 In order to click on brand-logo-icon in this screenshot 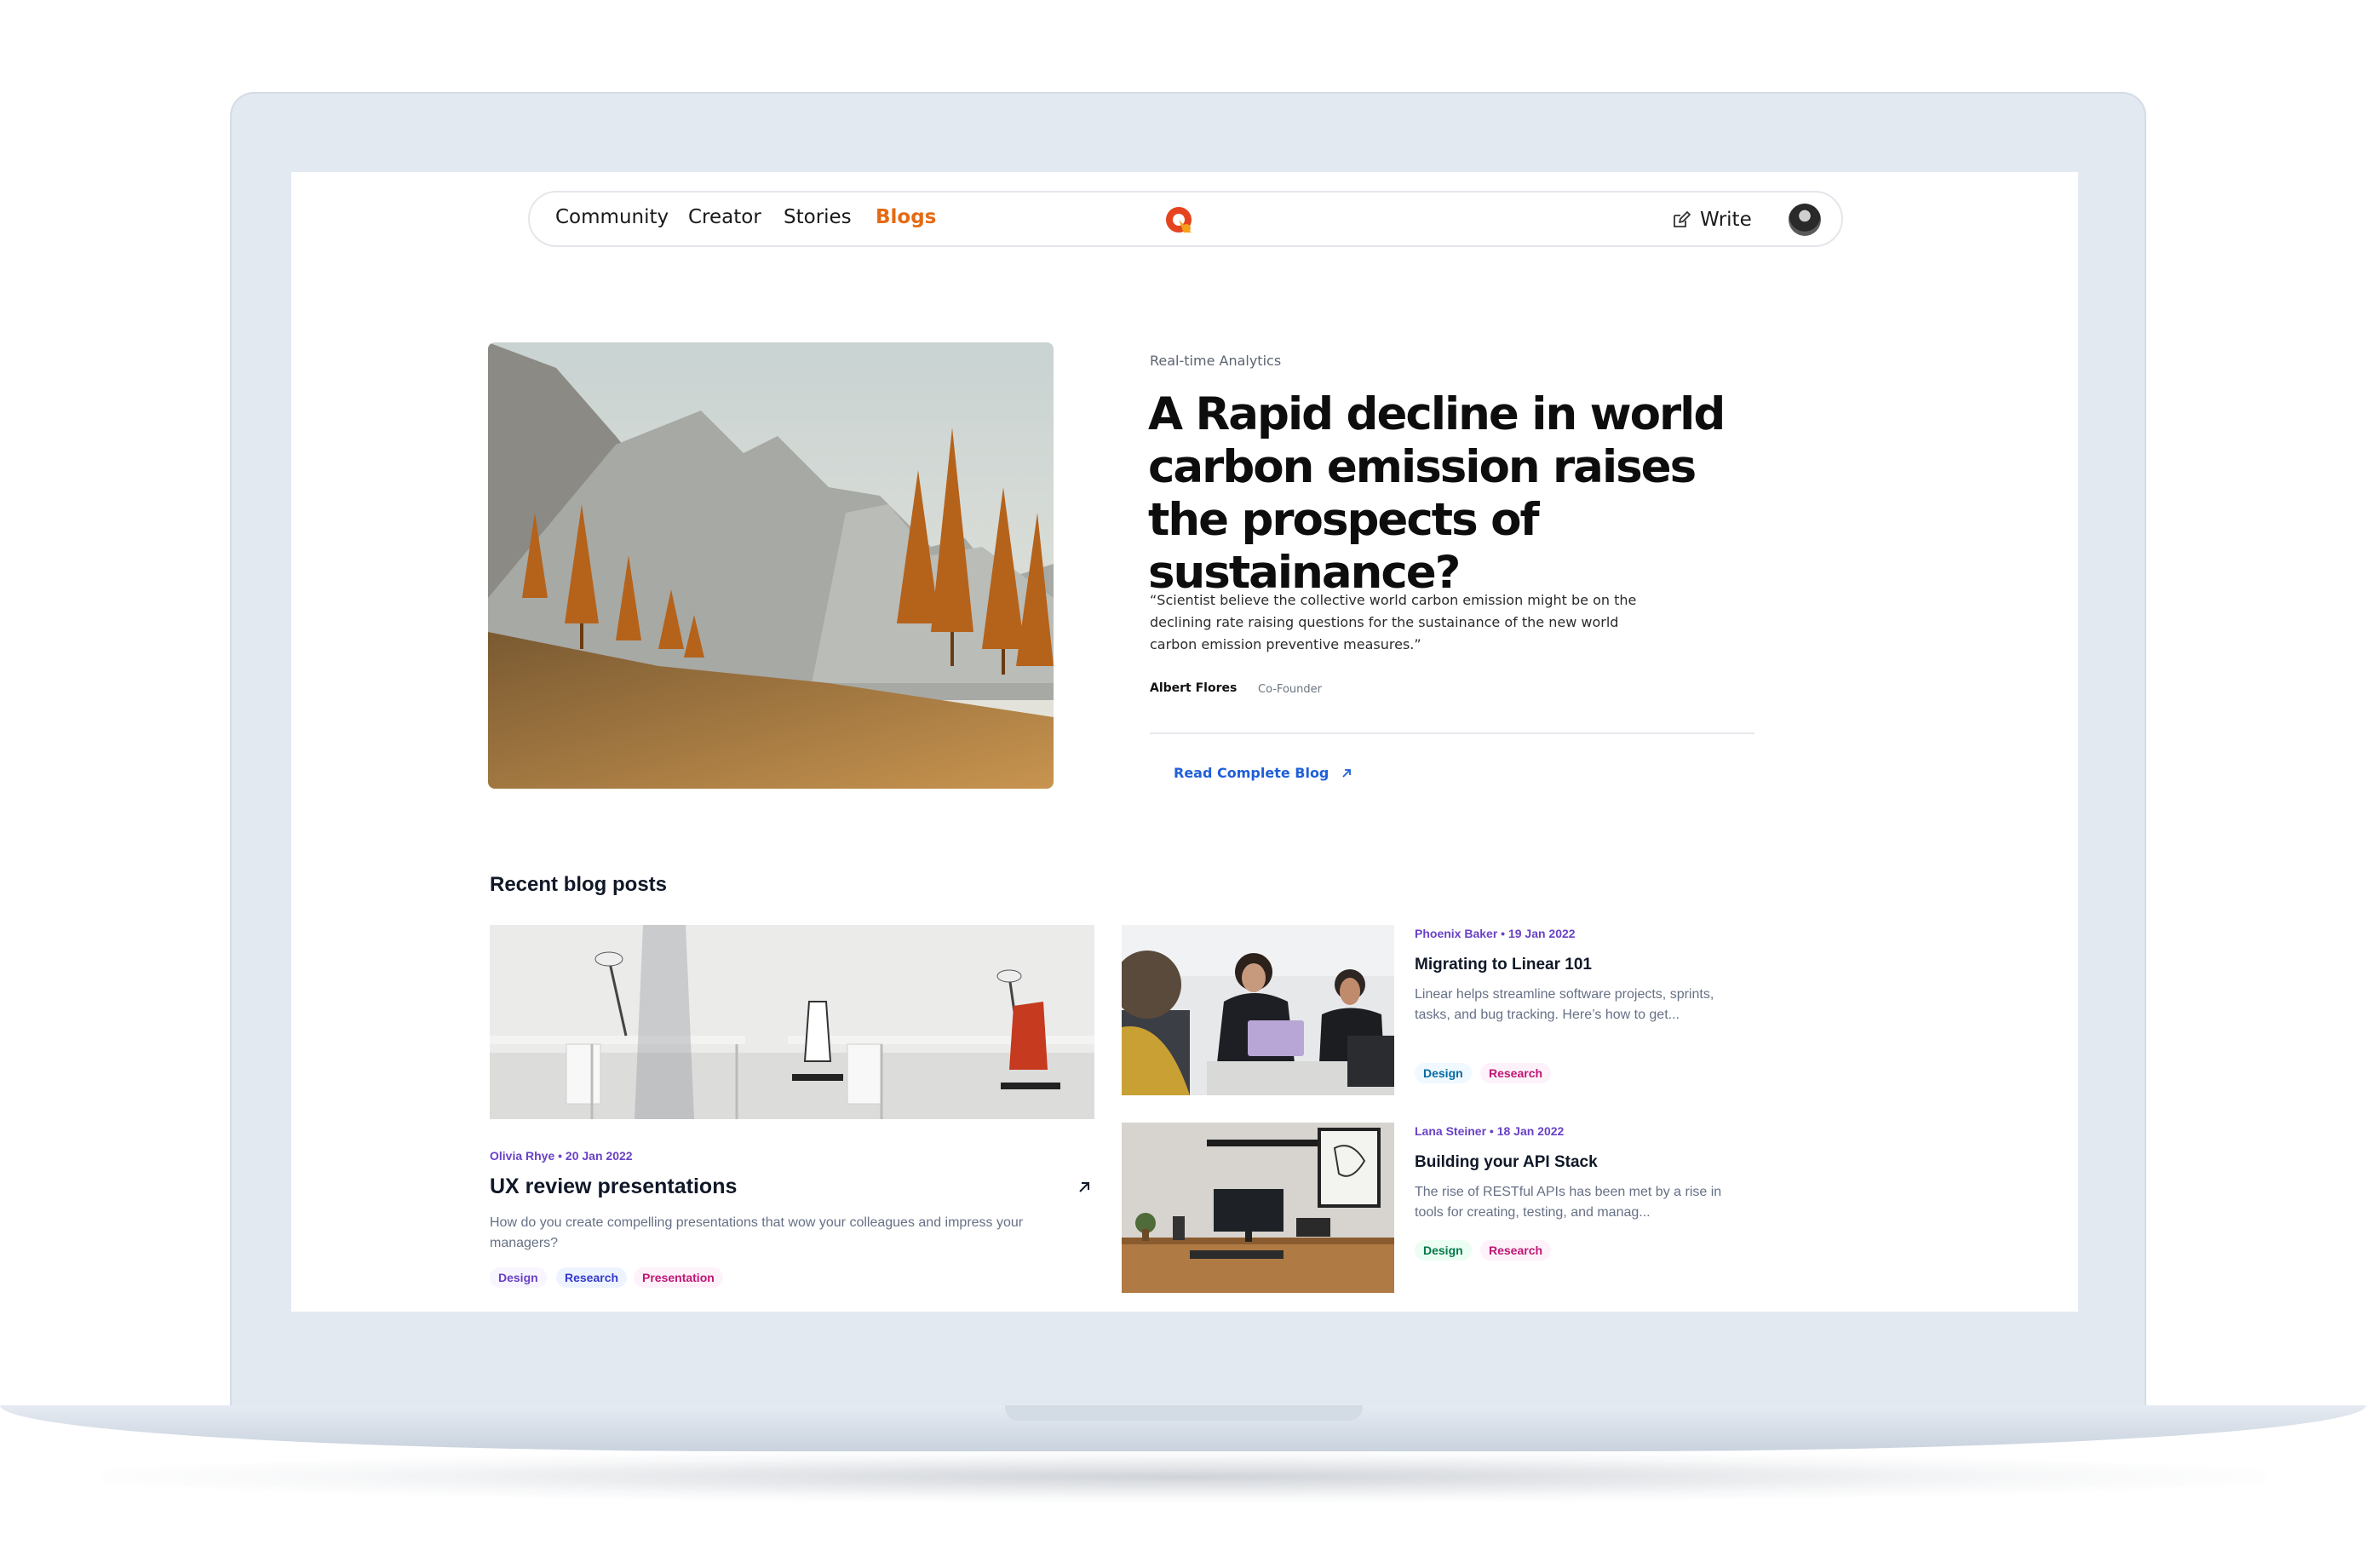, I will do `click(1178, 219)`.